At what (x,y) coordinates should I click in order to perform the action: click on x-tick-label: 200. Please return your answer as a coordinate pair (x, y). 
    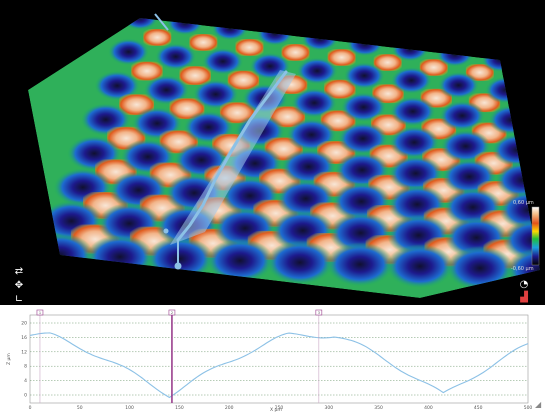
    Looking at the image, I should click on (229, 408).